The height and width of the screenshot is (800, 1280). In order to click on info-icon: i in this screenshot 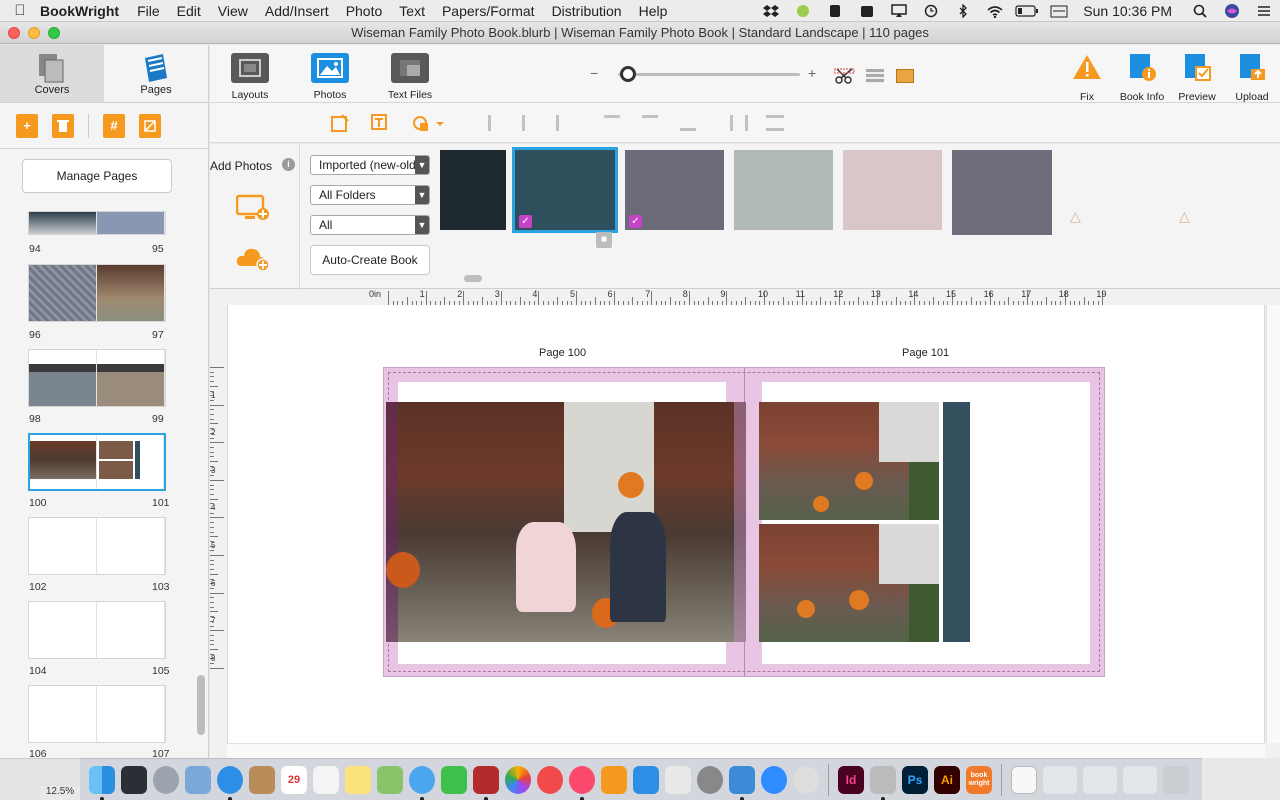, I will do `click(288, 164)`.